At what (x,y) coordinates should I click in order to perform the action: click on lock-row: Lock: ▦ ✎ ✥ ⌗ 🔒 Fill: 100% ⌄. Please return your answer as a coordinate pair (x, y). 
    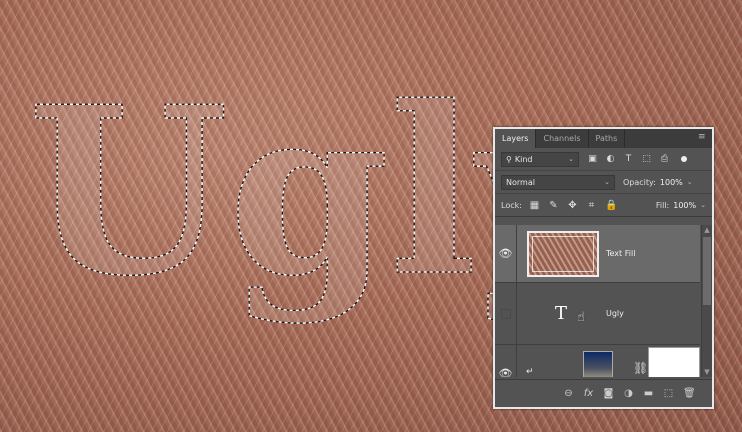
    Looking at the image, I should click on (603, 205).